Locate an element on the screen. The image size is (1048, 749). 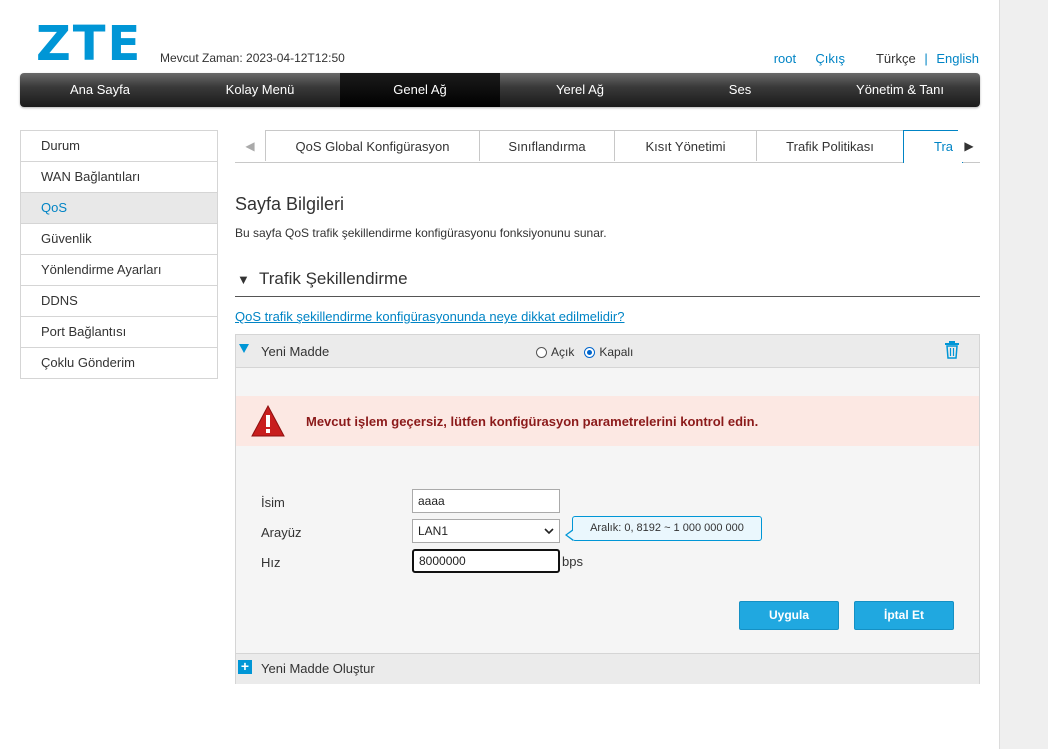
item-header: Yeni Madde Açık Kapalı is located at coordinates (607, 351).